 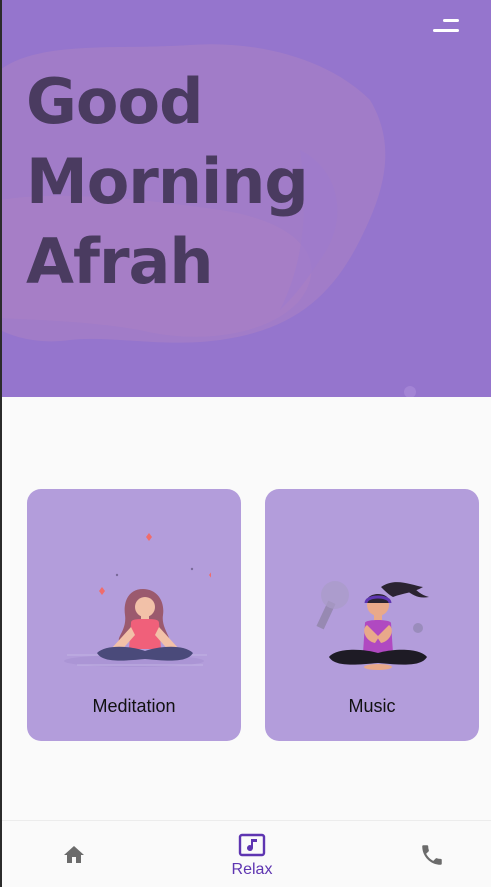 I want to click on phone-icon, so click(x=432, y=855).